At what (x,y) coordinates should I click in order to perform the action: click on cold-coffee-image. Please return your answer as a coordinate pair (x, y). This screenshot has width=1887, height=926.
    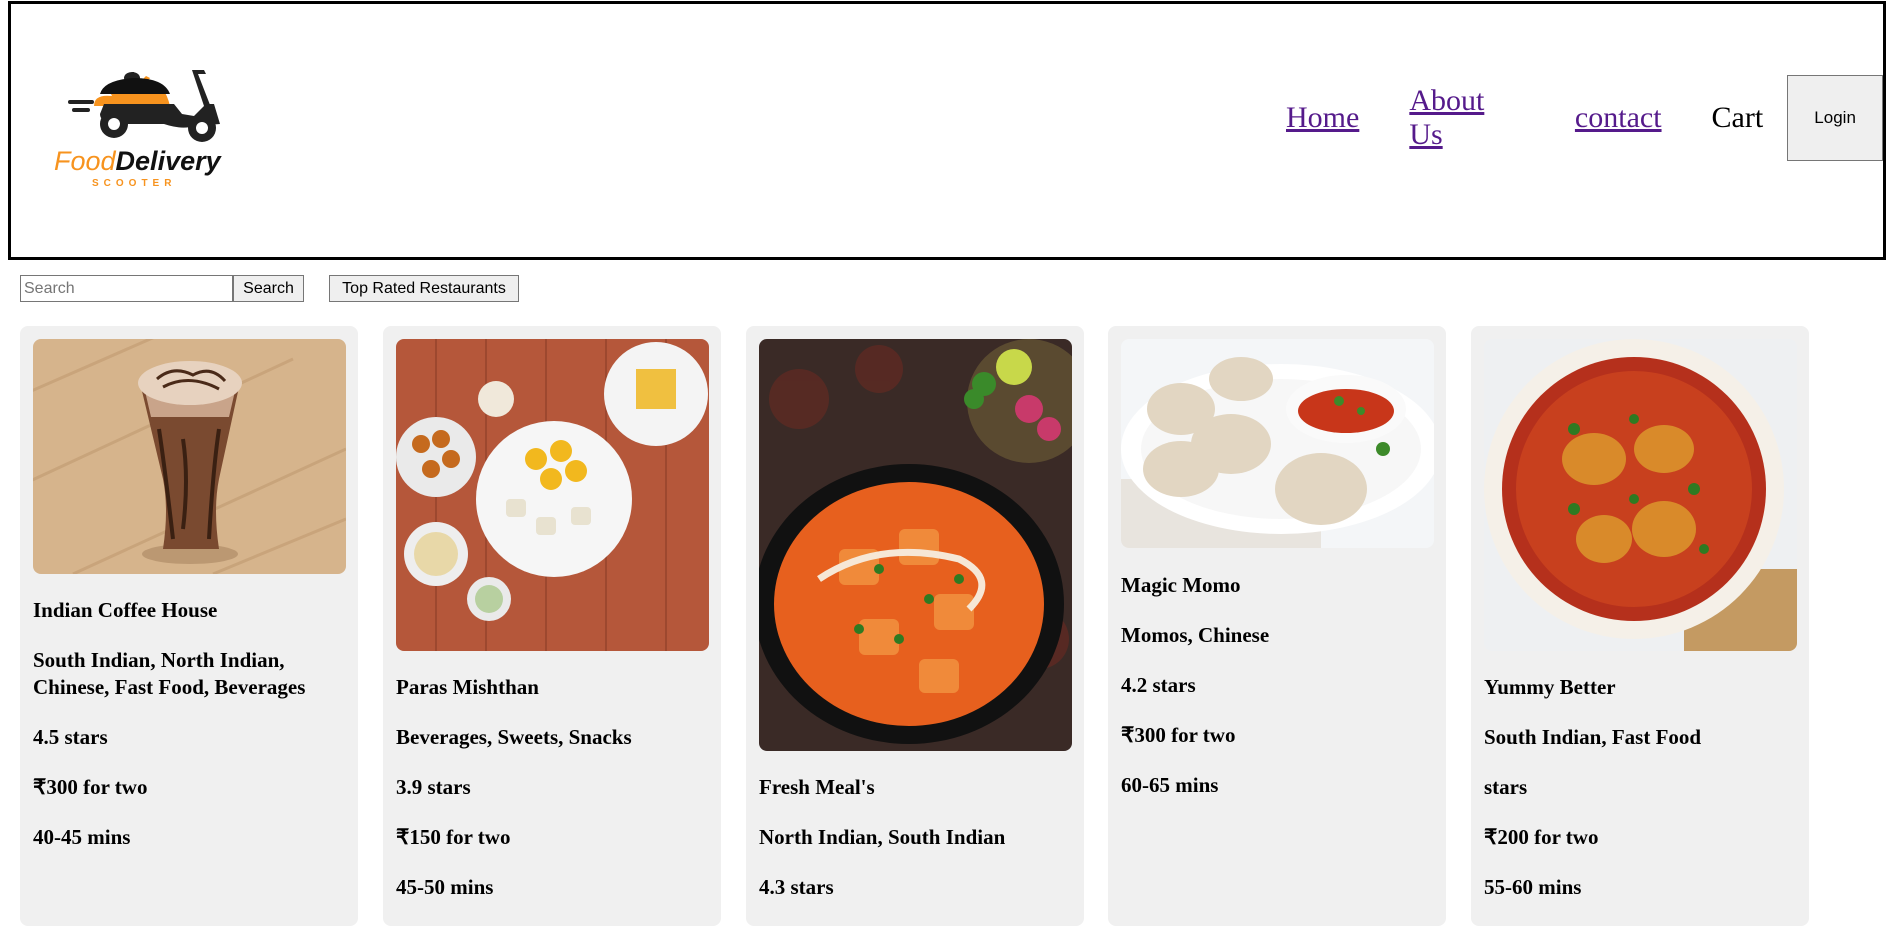
    Looking at the image, I should click on (189, 456).